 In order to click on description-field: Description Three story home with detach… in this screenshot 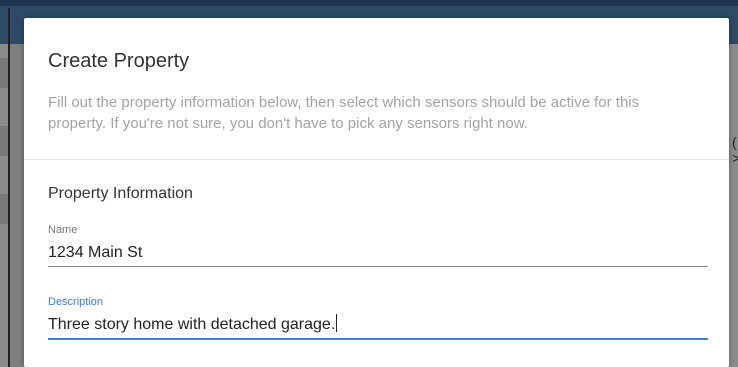, I will do `click(378, 318)`.